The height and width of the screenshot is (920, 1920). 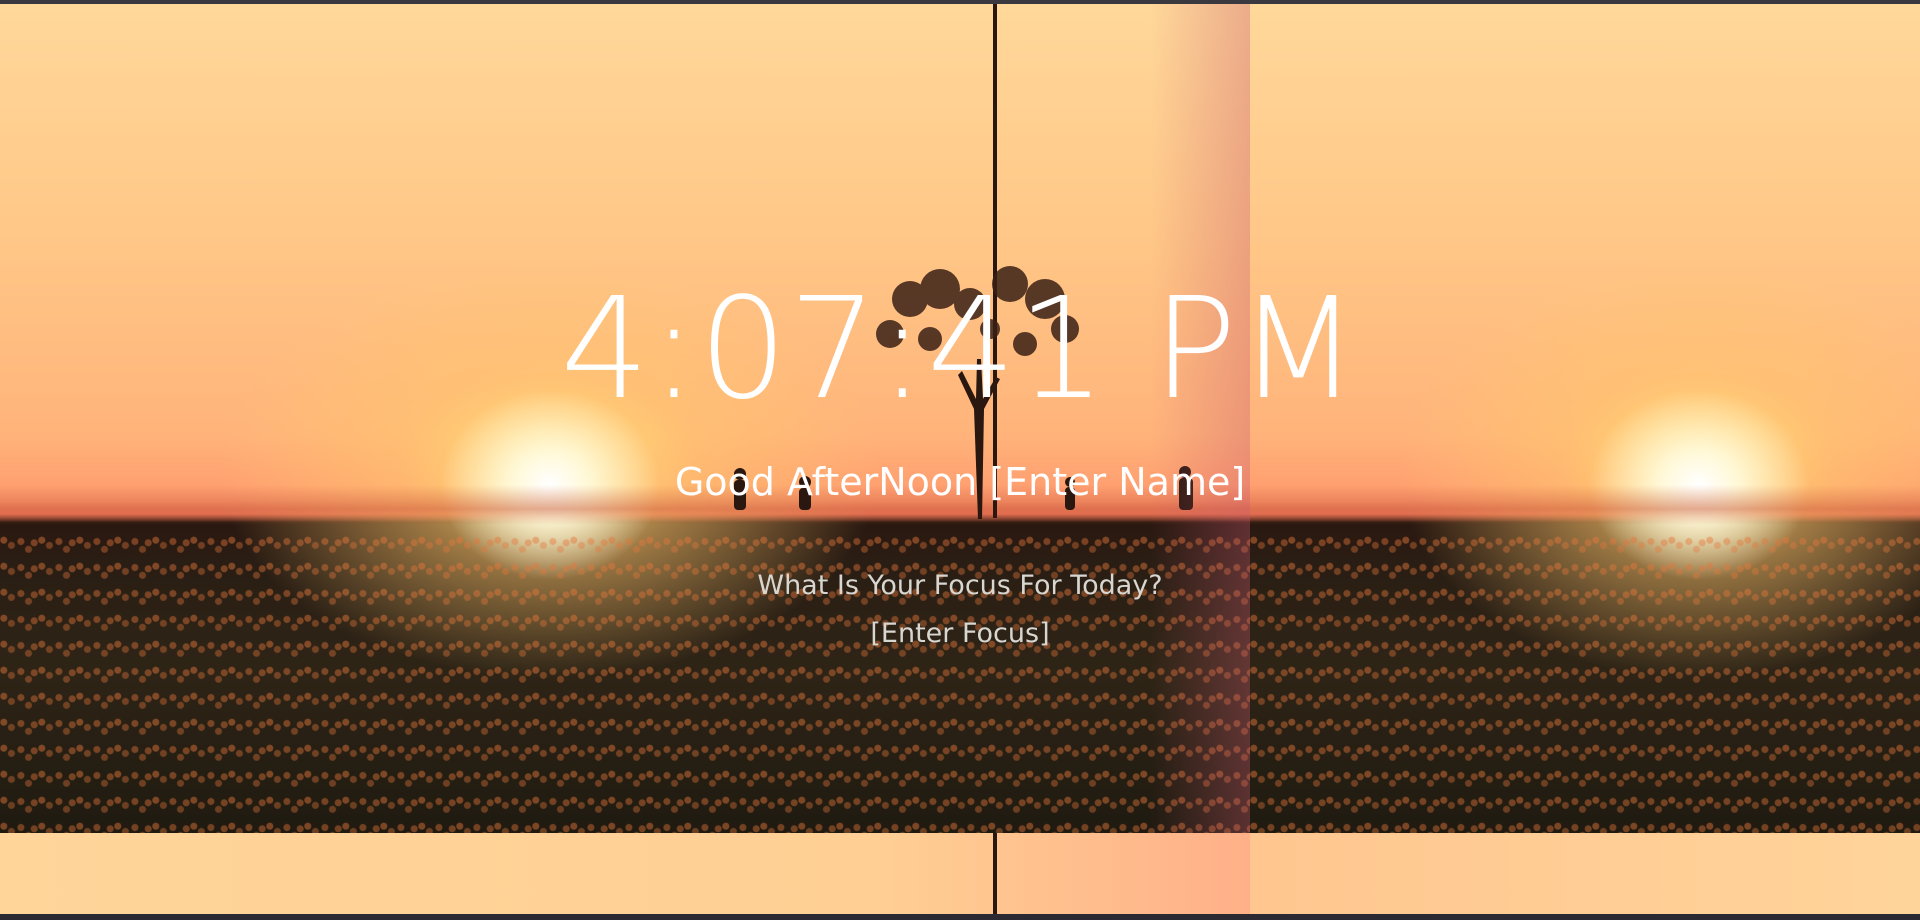 I want to click on window-bottom-border, so click(x=960, y=917).